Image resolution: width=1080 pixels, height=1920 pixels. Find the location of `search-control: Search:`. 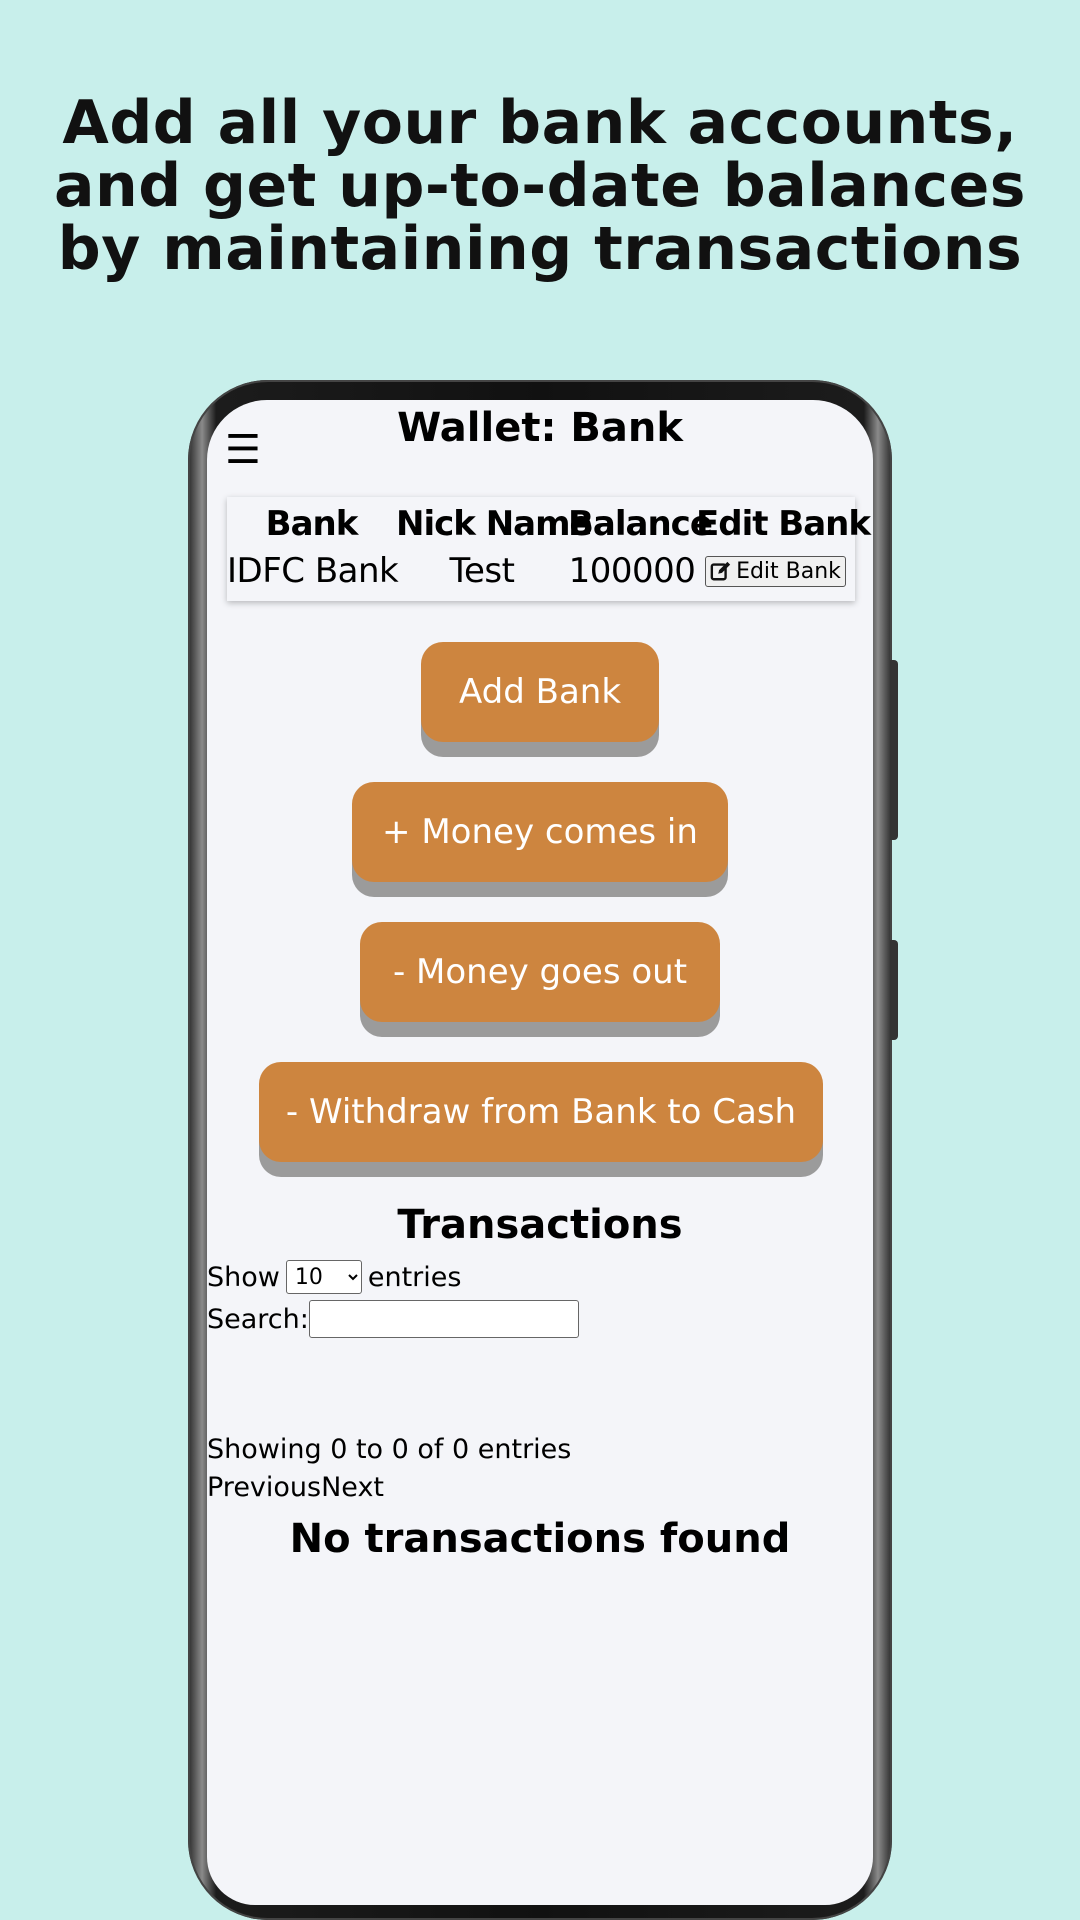

search-control: Search: is located at coordinates (393, 1319).